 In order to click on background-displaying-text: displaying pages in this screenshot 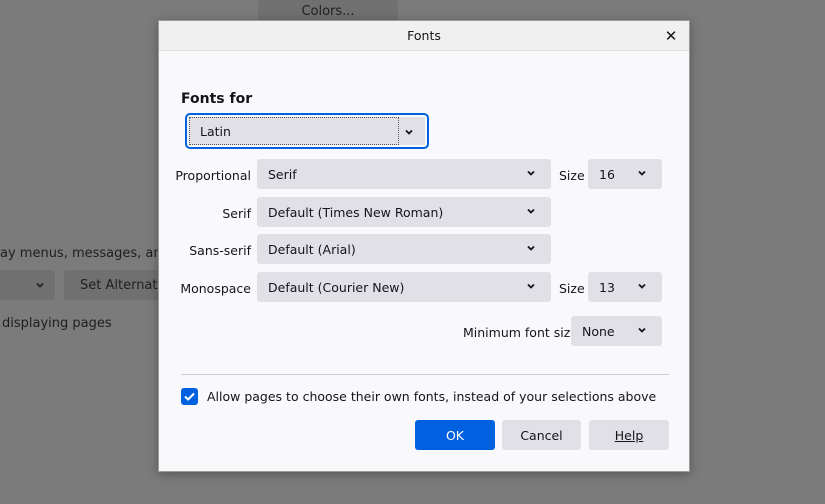, I will do `click(57, 323)`.